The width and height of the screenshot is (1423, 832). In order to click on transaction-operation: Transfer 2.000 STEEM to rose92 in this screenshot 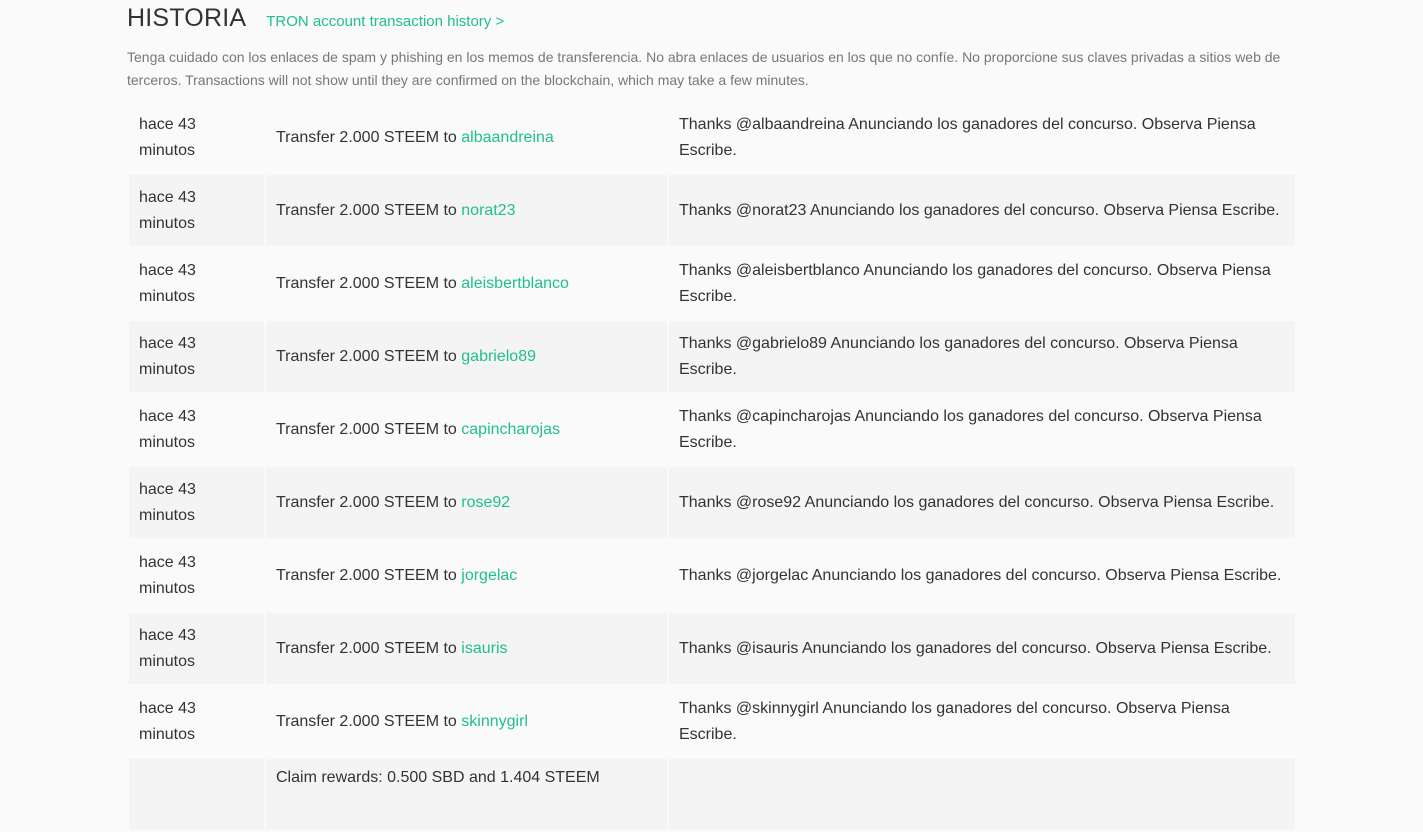, I will do `click(466, 502)`.